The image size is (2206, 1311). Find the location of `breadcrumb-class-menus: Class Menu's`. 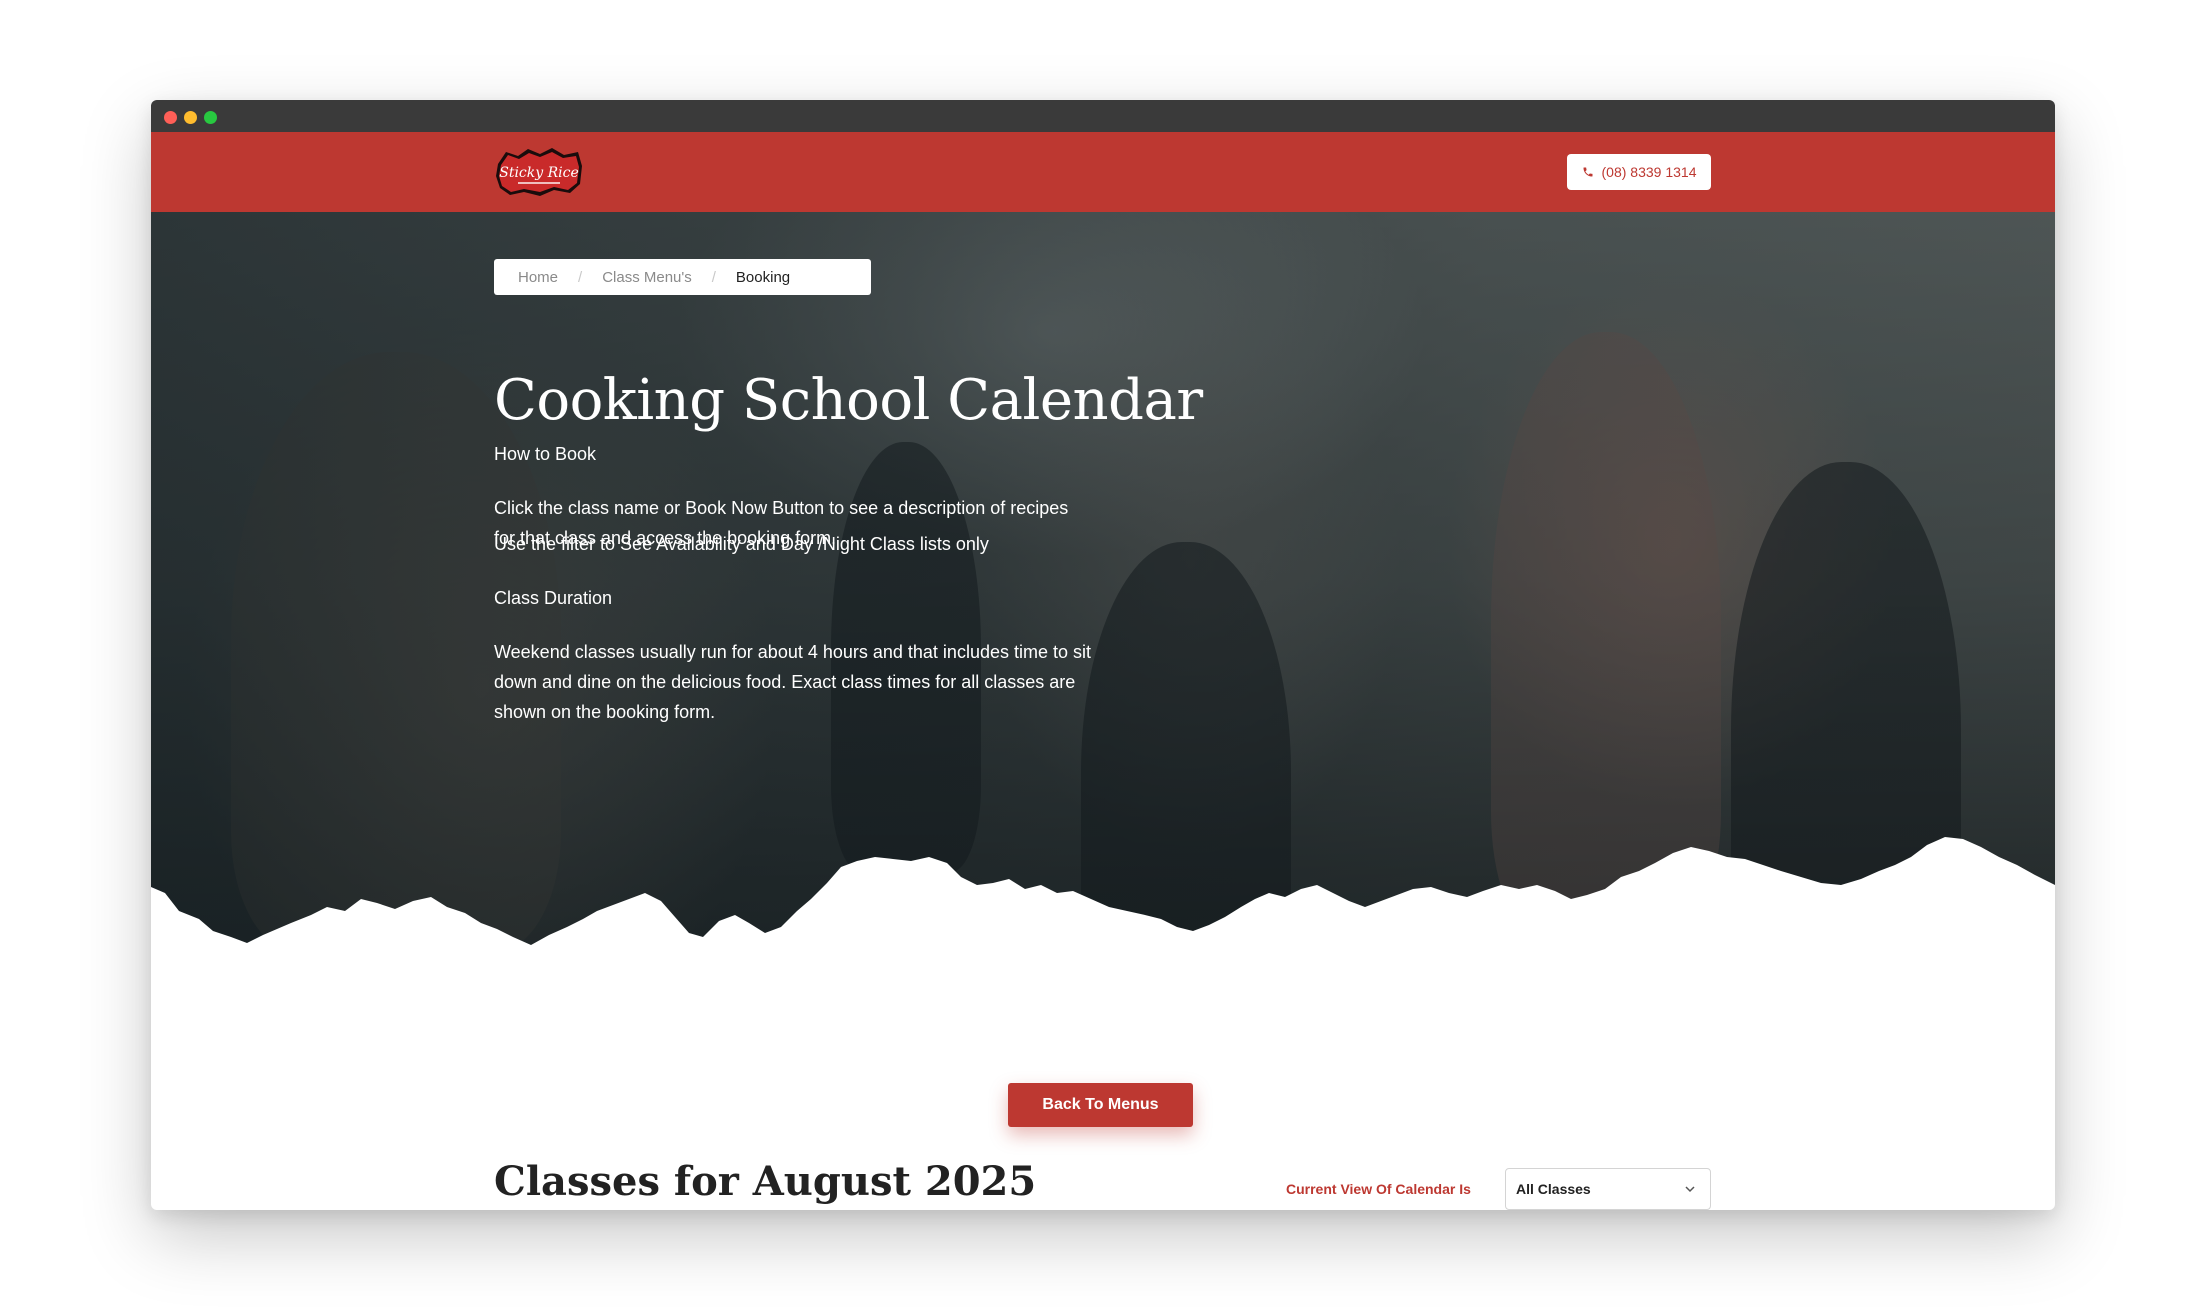

breadcrumb-class-menus: Class Menu's is located at coordinates (647, 277).